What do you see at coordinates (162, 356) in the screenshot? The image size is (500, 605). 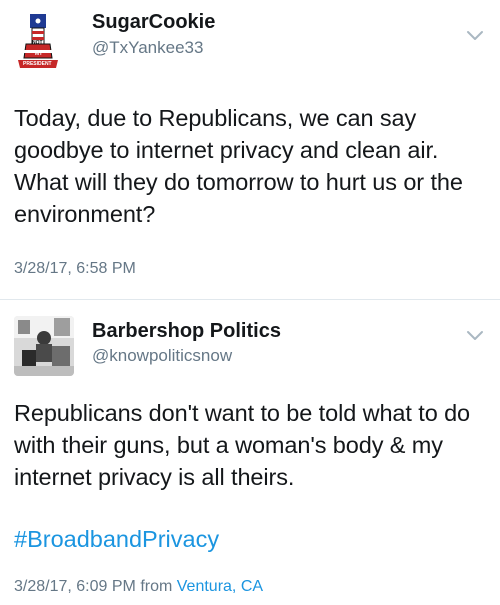 I see `user-handle: @knowpoliticsnow` at bounding box center [162, 356].